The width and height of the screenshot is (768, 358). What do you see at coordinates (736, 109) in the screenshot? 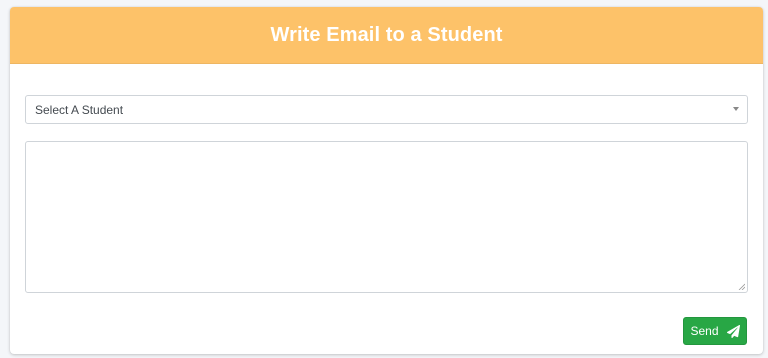
I see `chevron-down-icon` at bounding box center [736, 109].